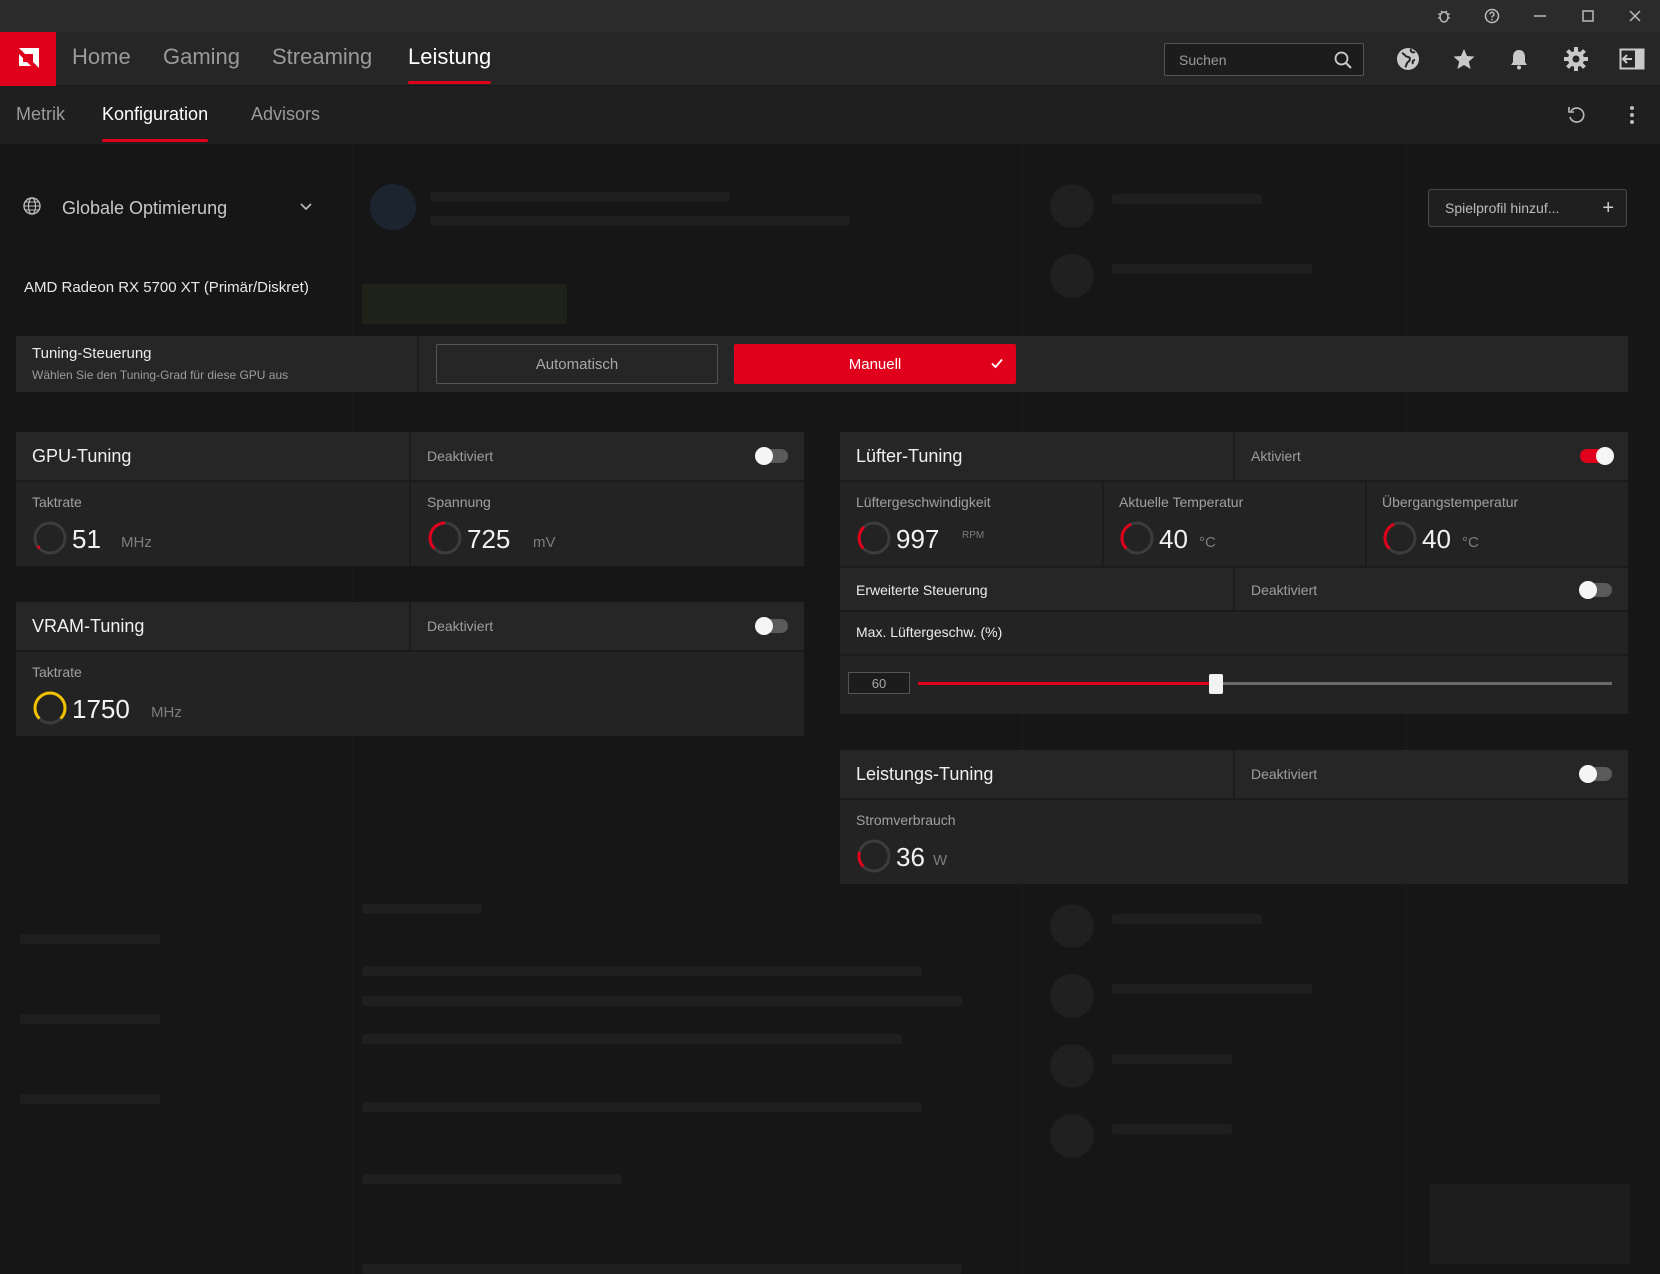 The image size is (1660, 1274). What do you see at coordinates (906, 820) in the screenshot?
I see `power-consumption-label: Stromverbrauch` at bounding box center [906, 820].